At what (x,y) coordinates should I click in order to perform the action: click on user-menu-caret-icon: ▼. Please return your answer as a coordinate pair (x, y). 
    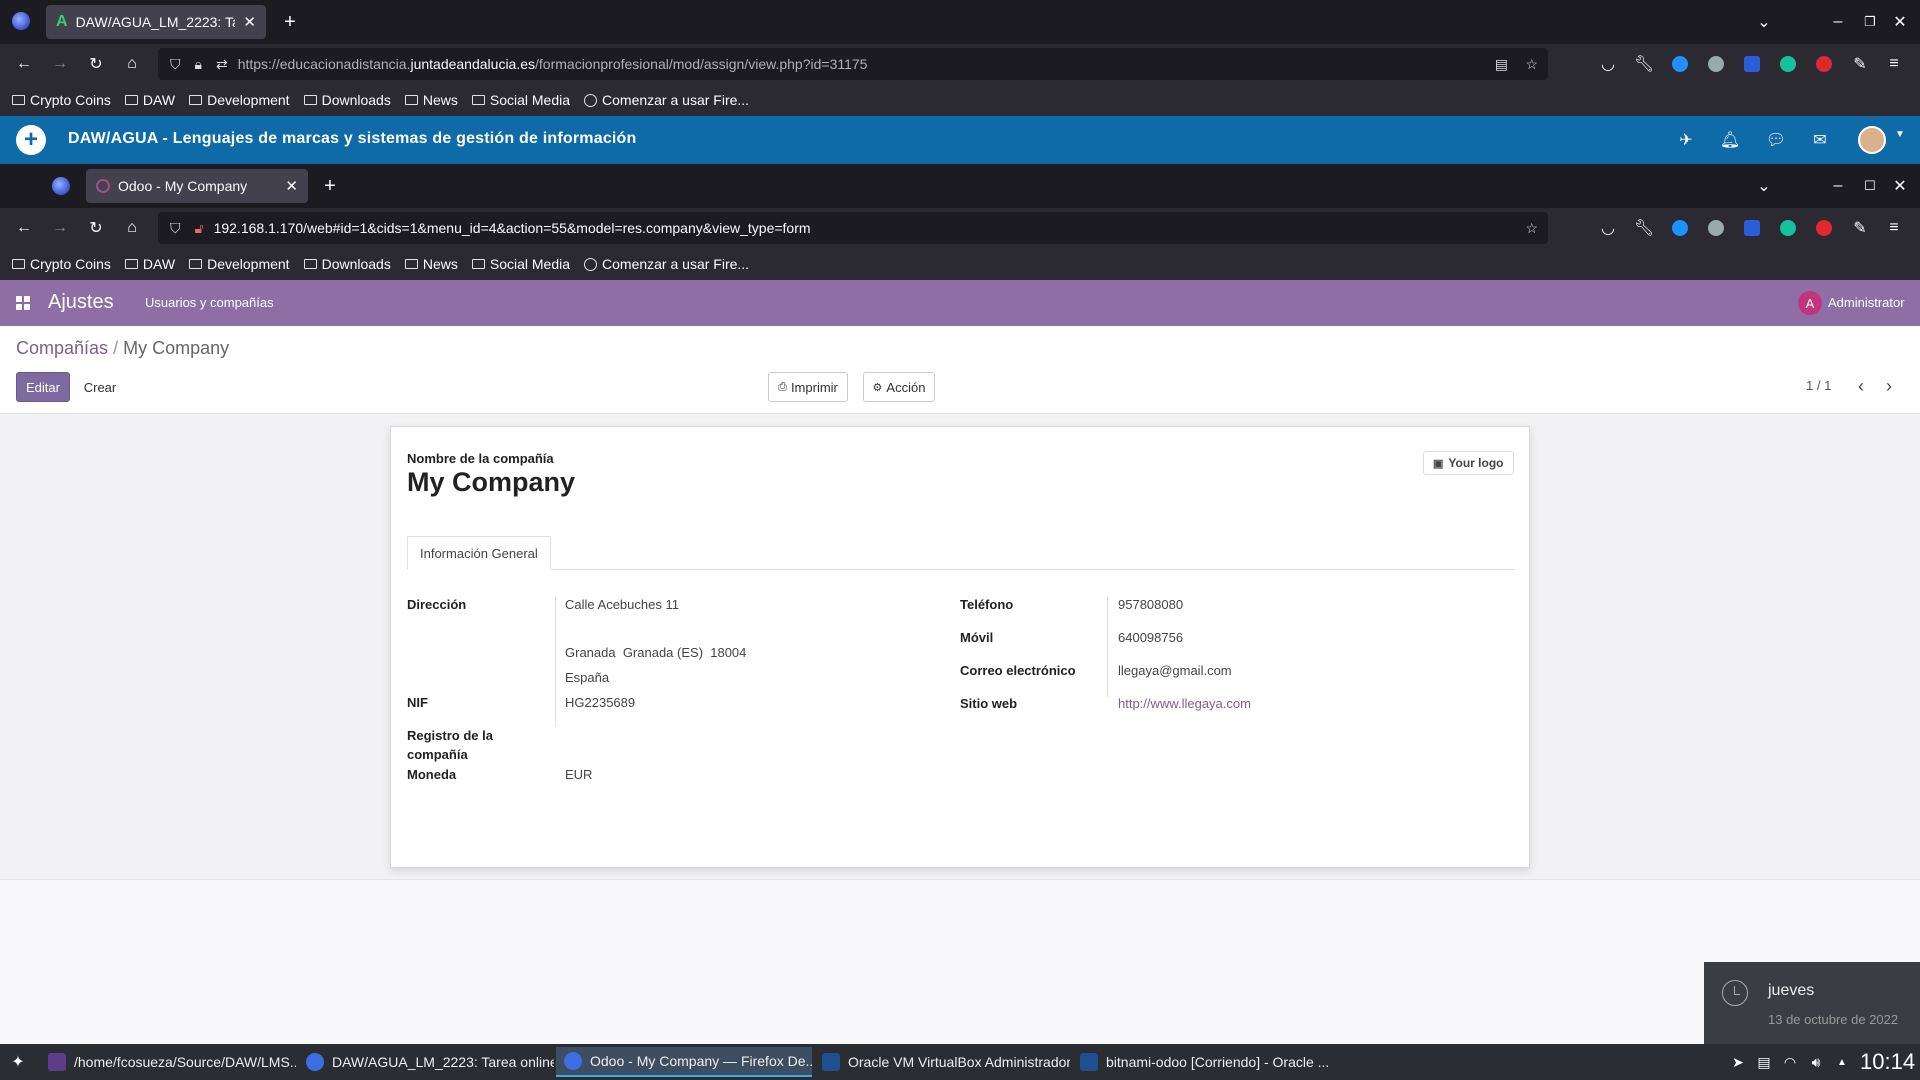
    Looking at the image, I should click on (1900, 134).